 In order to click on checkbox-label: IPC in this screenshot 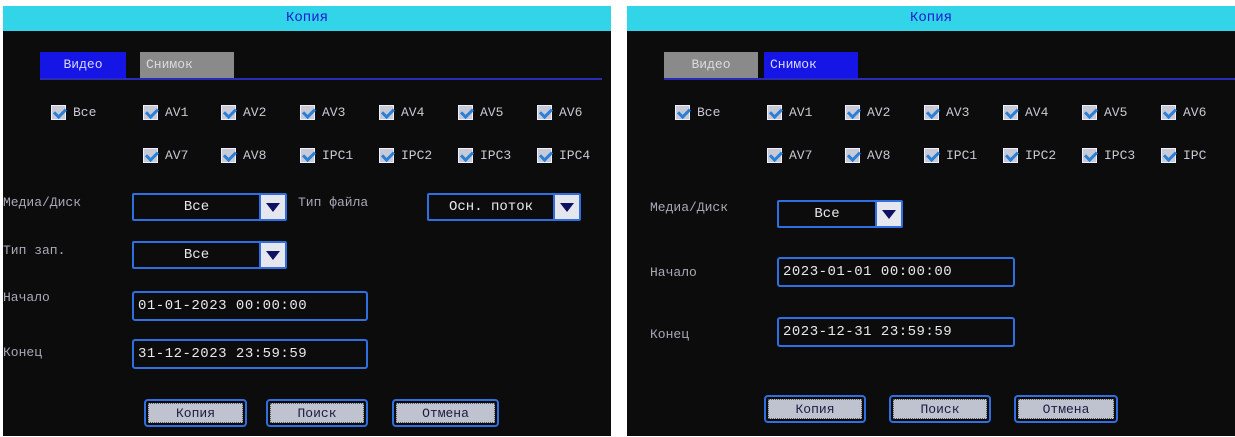, I will do `click(1195, 155)`.